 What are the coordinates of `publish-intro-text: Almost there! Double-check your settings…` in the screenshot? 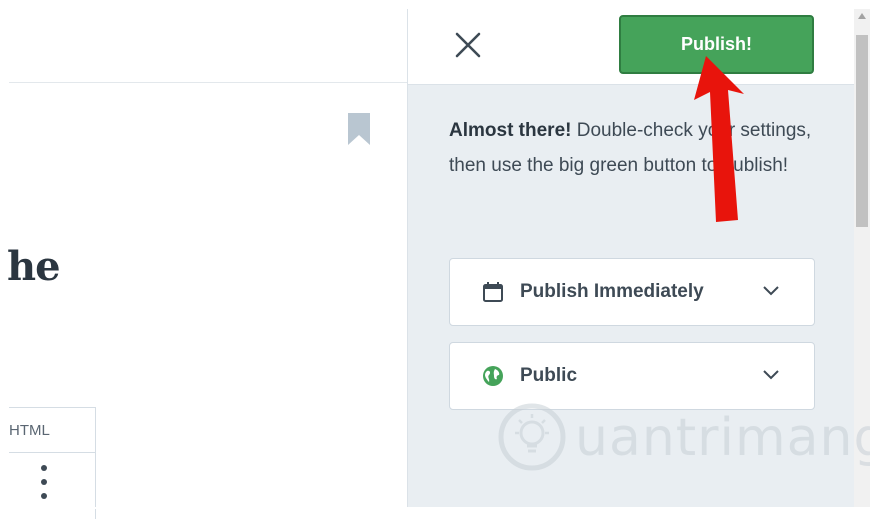 It's located at (639, 148).